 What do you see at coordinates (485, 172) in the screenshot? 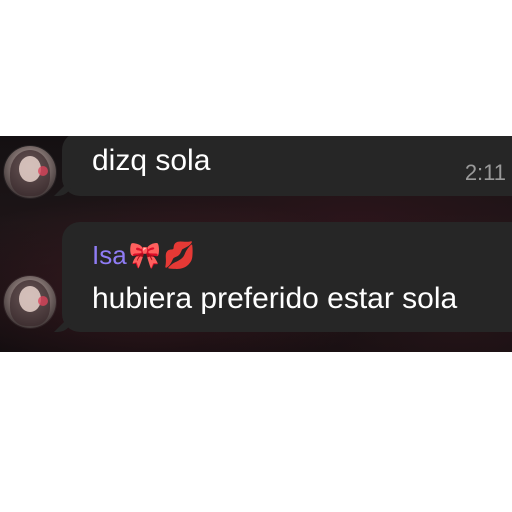
I see `message-timestamp: 2:11` at bounding box center [485, 172].